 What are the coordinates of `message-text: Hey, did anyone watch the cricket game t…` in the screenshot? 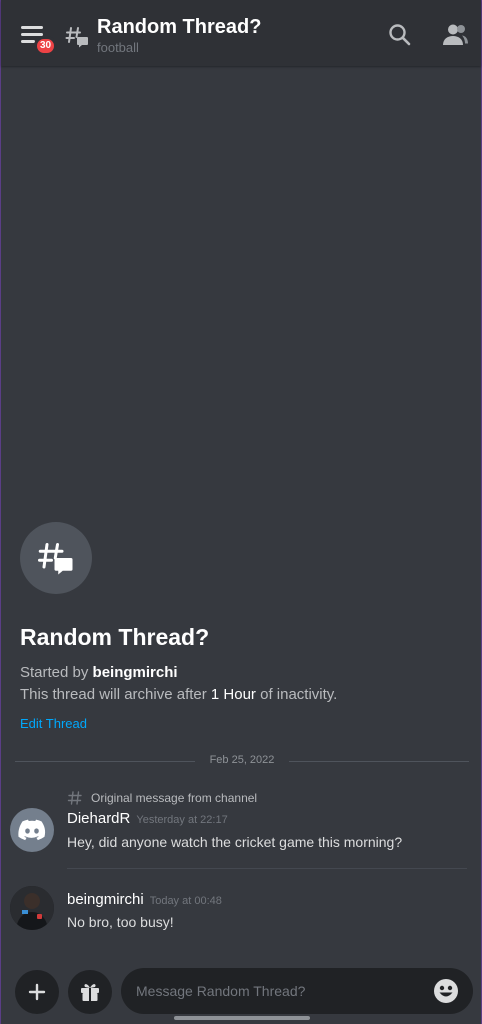 It's located at (235, 842).